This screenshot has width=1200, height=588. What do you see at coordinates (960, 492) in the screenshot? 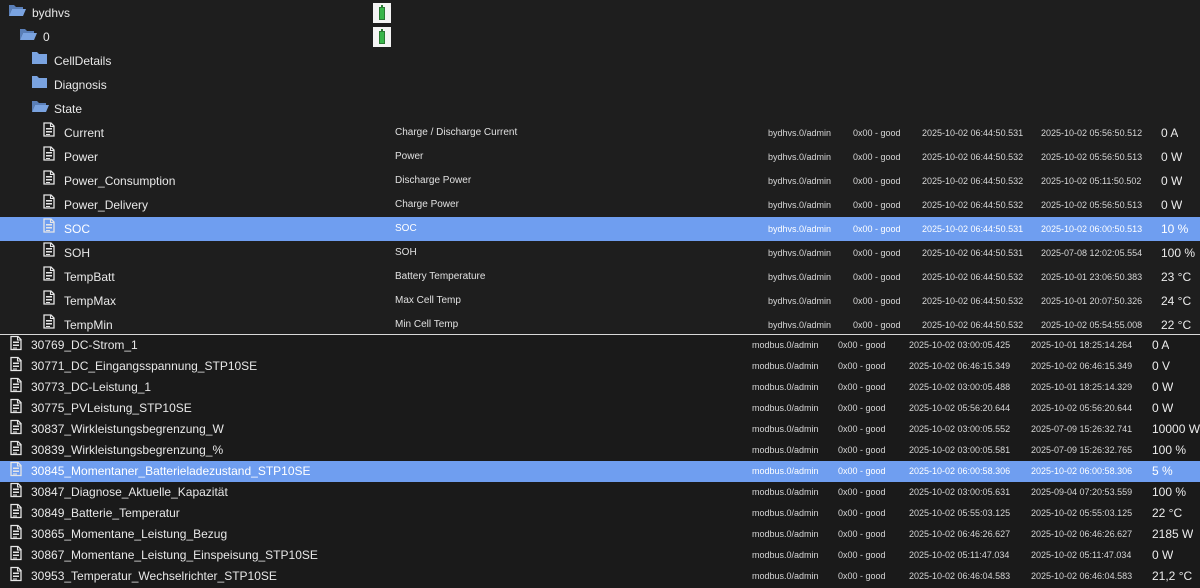
I see `state-timestamp: 2025-10-02 03:00:05.631` at bounding box center [960, 492].